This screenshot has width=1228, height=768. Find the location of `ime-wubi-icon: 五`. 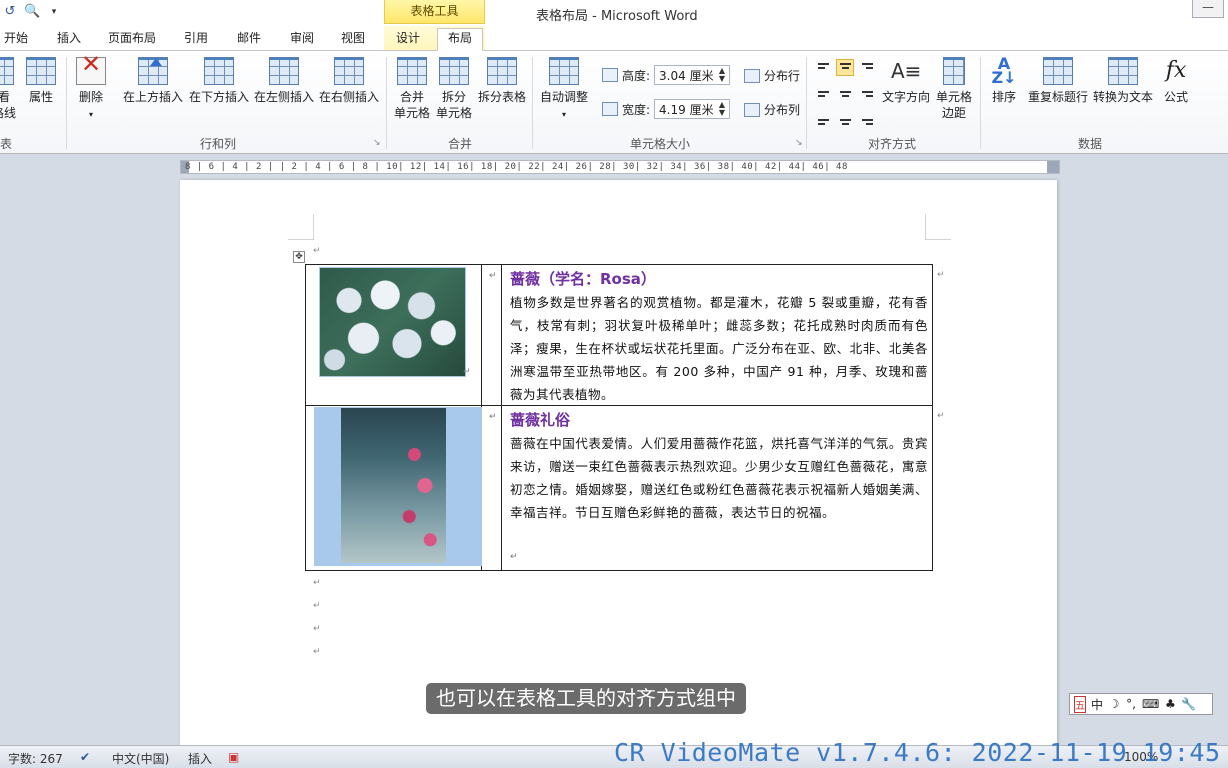

ime-wubi-icon: 五 is located at coordinates (1080, 704).